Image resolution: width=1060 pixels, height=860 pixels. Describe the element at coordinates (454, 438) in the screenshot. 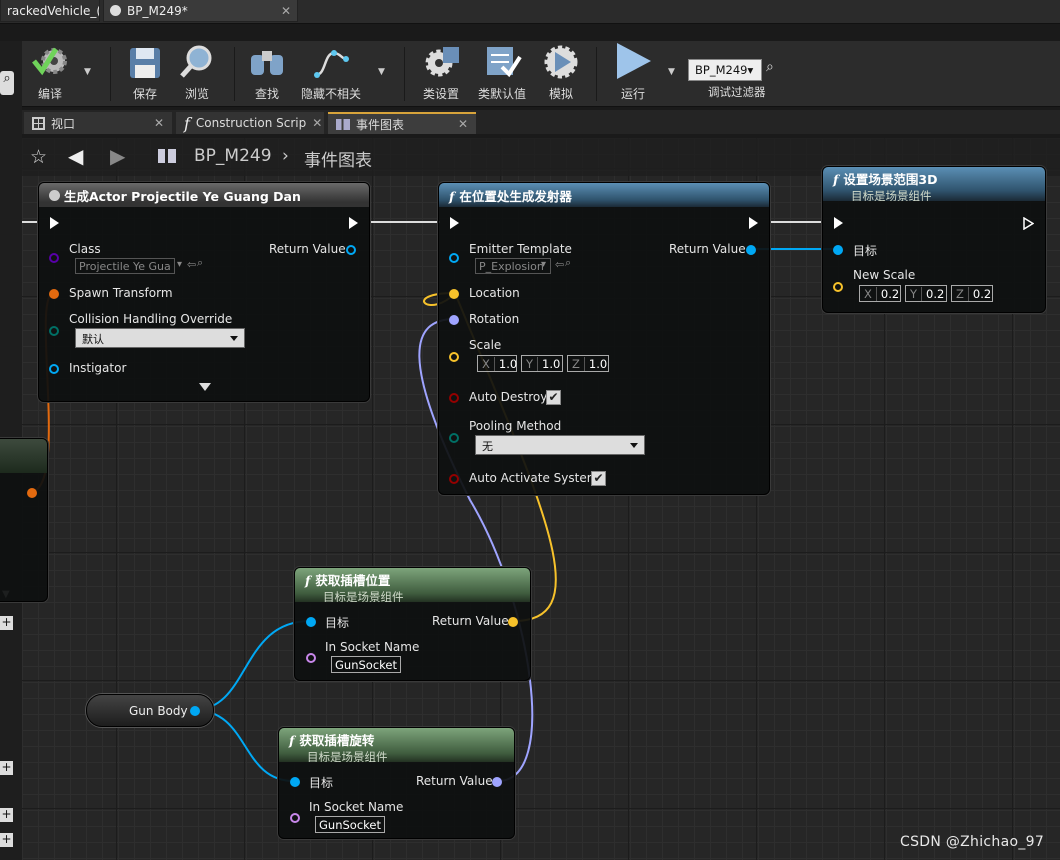

I see `pooling-method-pin` at that location.